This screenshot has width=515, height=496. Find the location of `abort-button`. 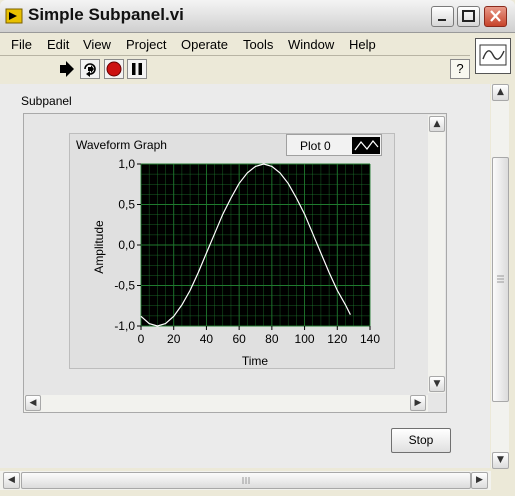

abort-button is located at coordinates (114, 69).